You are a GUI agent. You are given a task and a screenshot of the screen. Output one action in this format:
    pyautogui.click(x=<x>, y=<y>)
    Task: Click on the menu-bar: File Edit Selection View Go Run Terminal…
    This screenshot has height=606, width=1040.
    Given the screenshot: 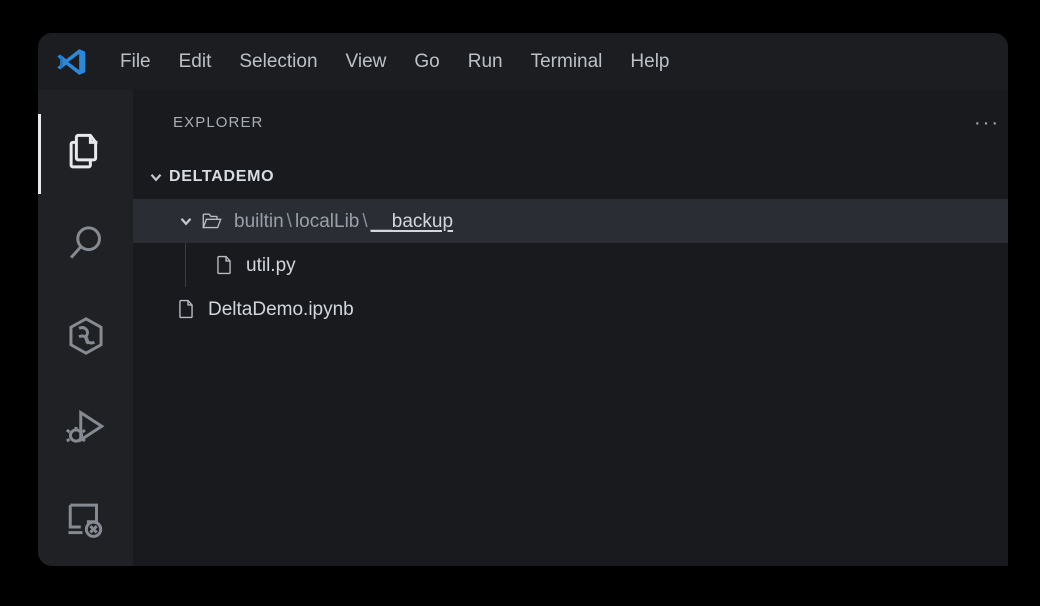 What is the action you would take?
    pyautogui.click(x=395, y=61)
    